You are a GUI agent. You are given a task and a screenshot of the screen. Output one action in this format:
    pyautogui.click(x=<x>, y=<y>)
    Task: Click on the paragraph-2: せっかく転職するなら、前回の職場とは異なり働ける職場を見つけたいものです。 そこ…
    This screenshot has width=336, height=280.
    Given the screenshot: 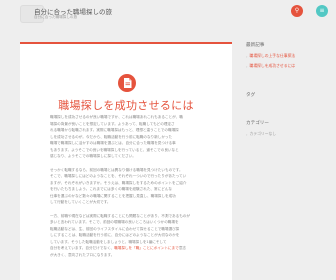 What is the action you would take?
    pyautogui.click(x=127, y=186)
    